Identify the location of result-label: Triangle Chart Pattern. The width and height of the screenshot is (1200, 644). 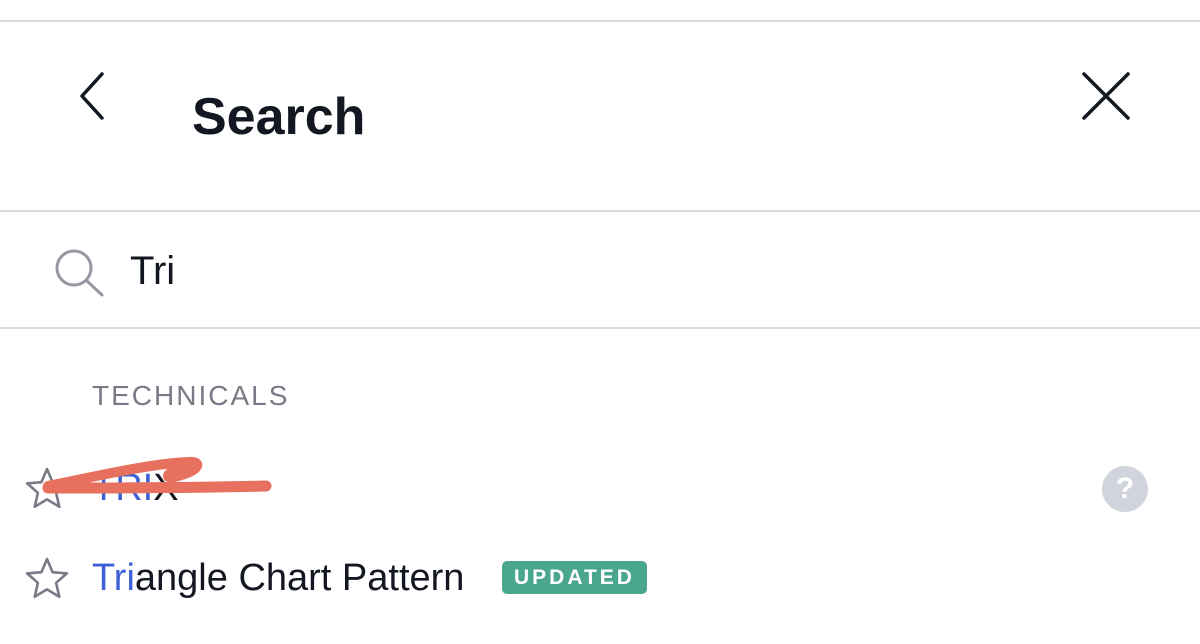
(278, 578).